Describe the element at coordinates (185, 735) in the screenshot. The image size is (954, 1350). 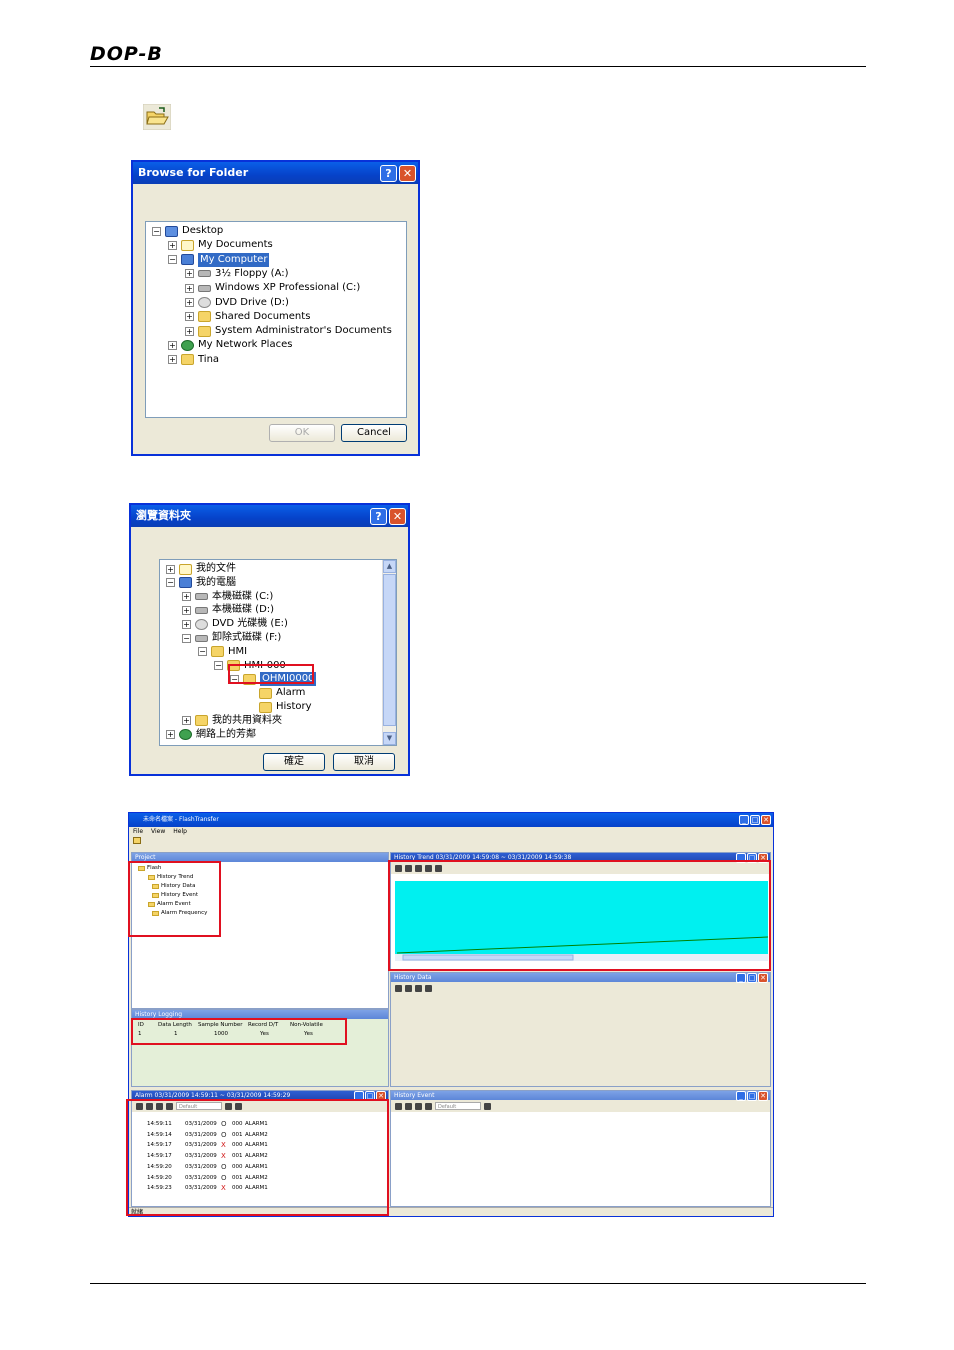
I see `net-icon` at that location.